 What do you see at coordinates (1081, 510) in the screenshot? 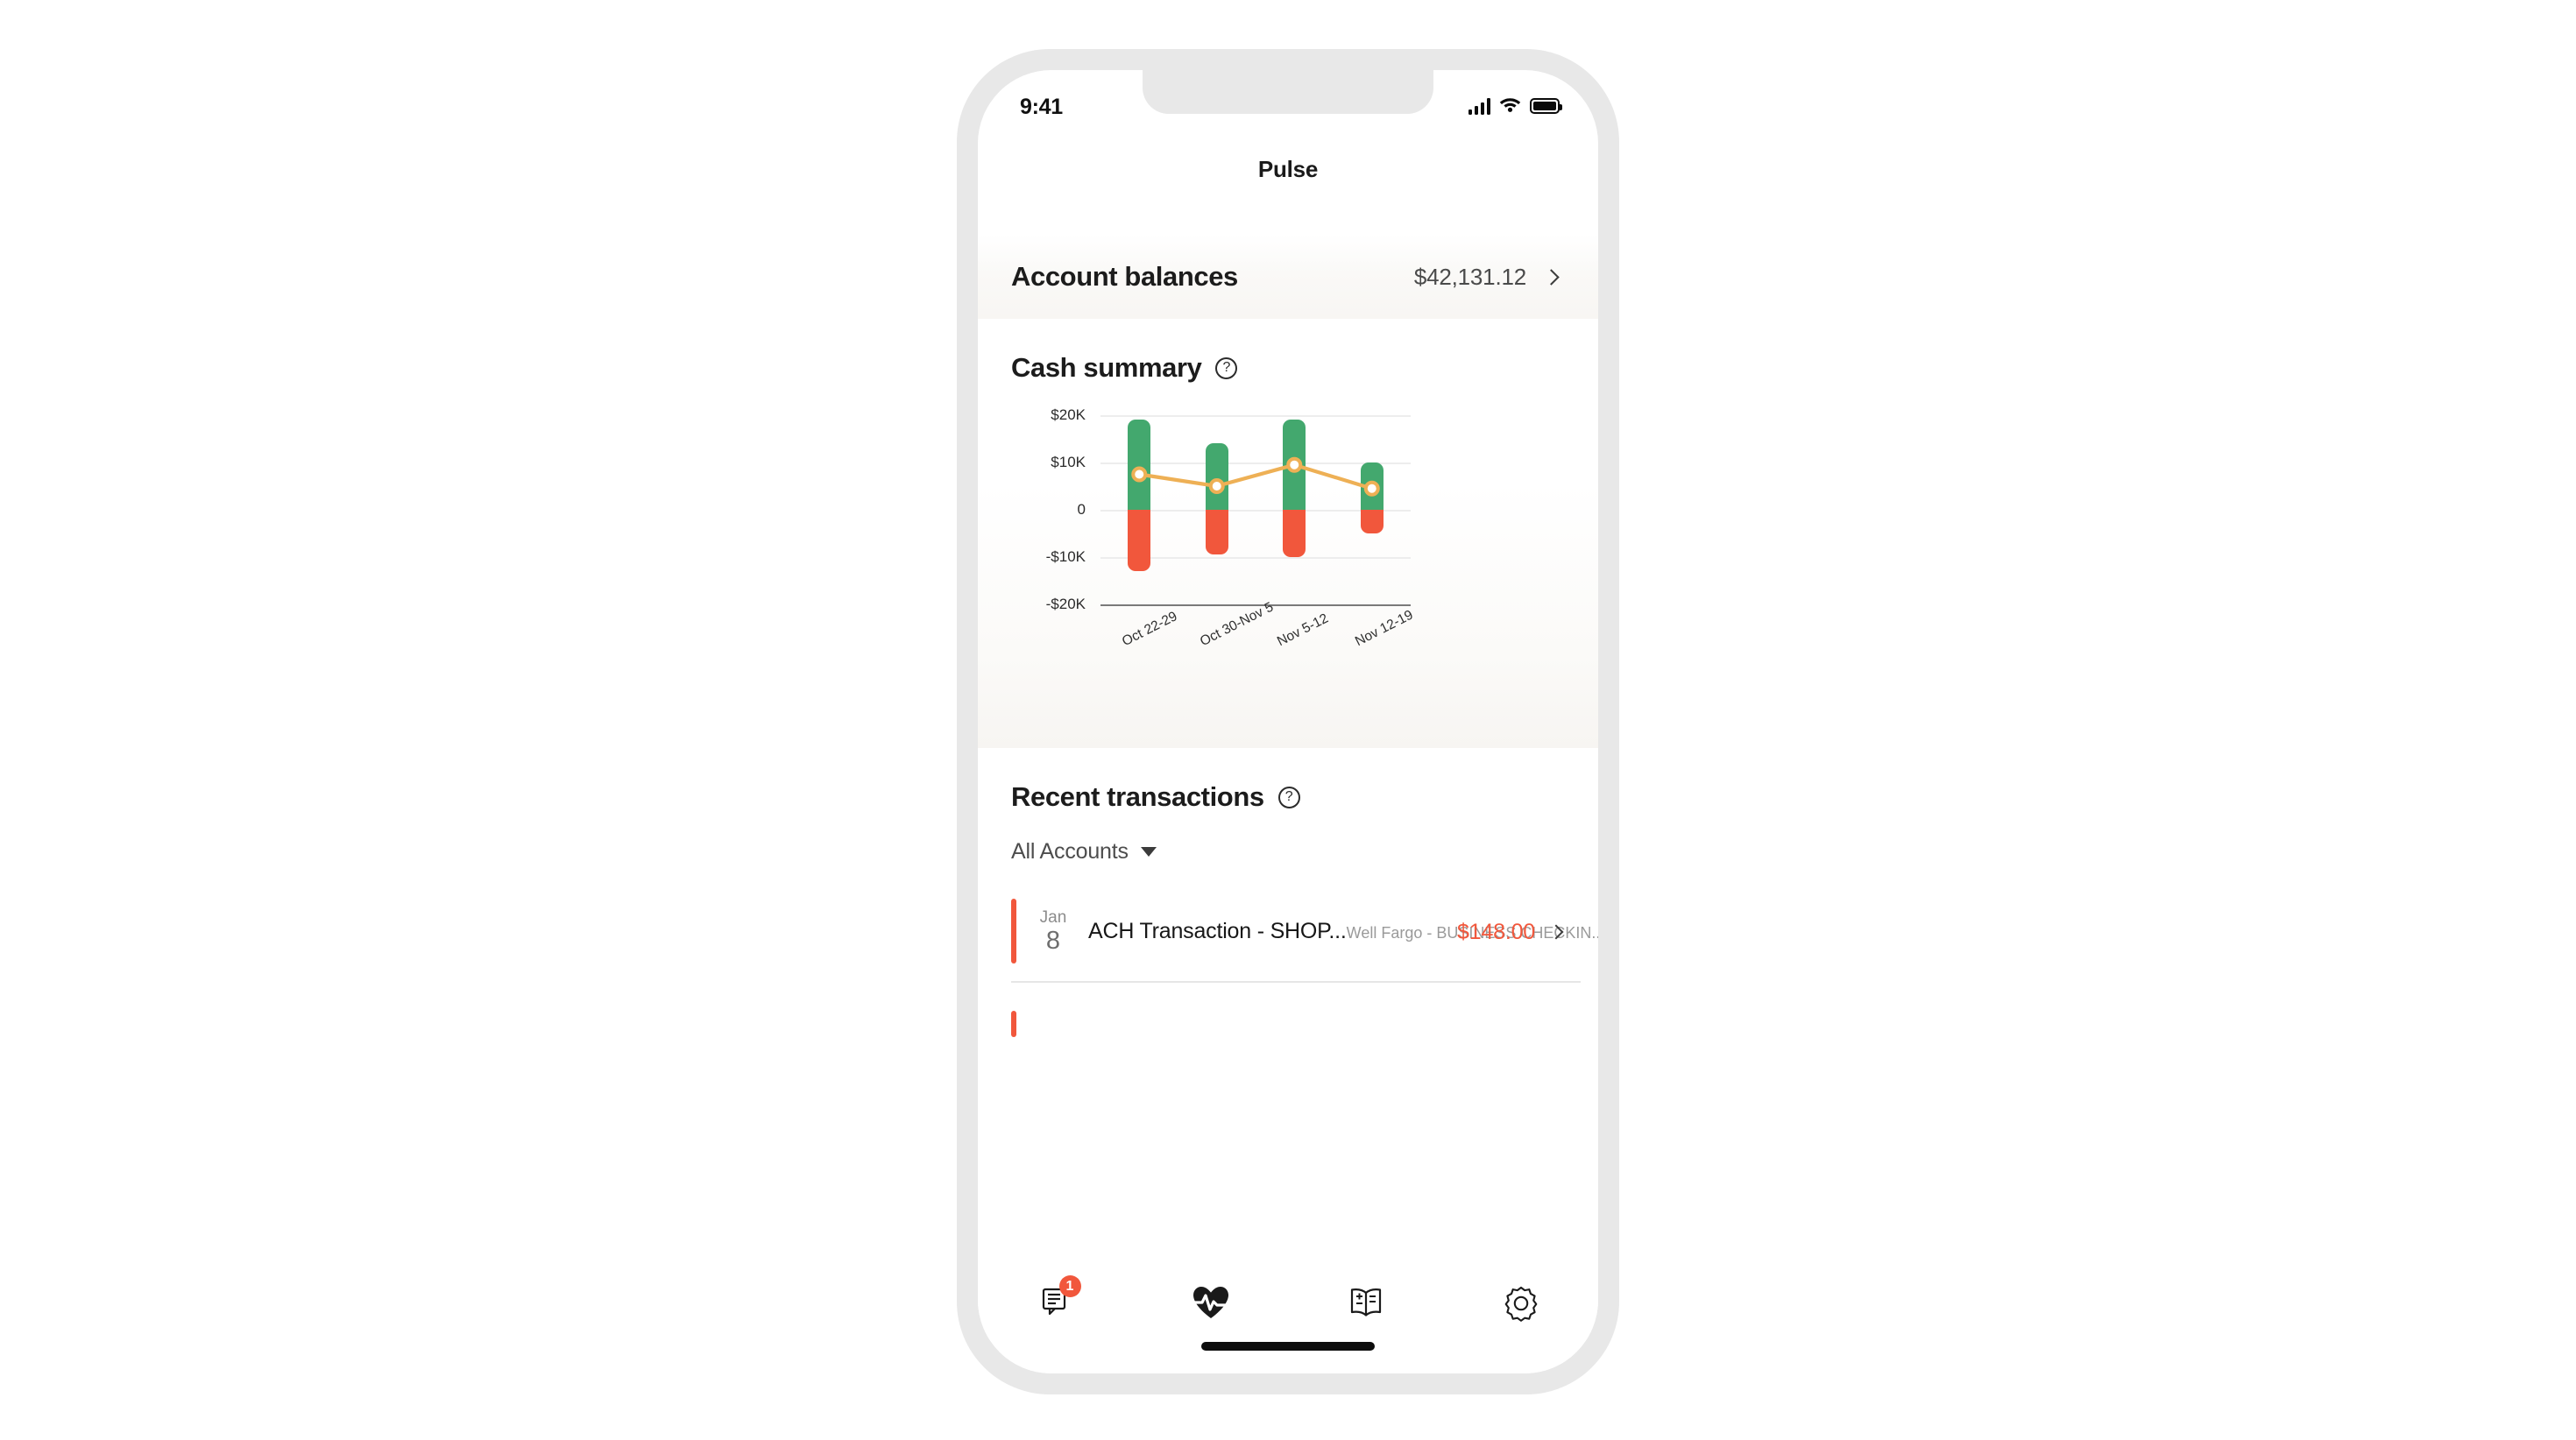
I see `chart-y-tick-label: 0` at bounding box center [1081, 510].